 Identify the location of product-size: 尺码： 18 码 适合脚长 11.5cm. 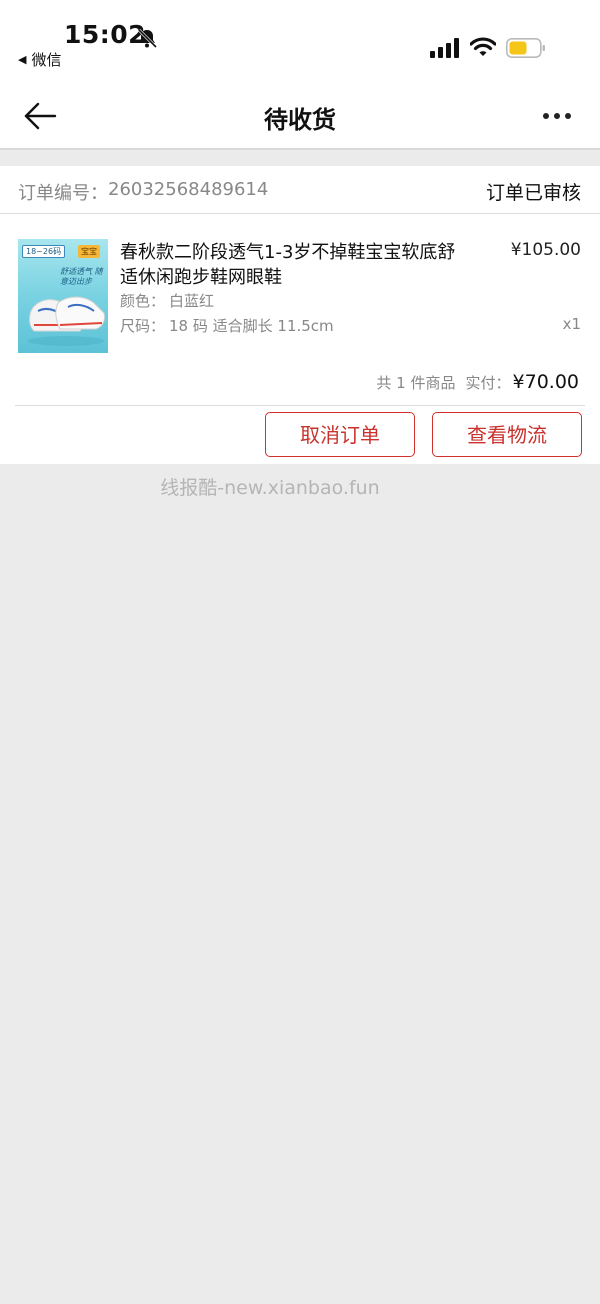
(227, 325).